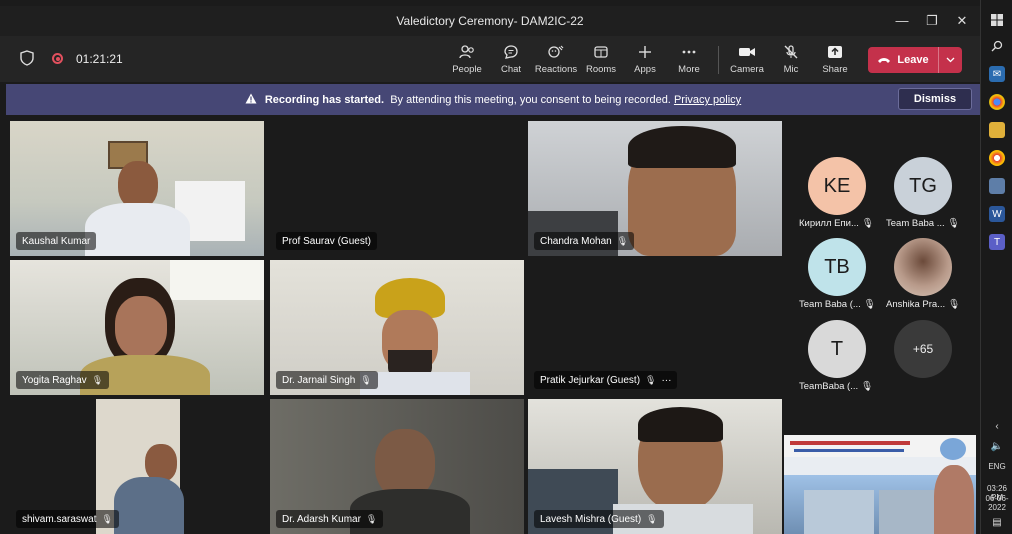  I want to click on minimize-button: —, so click(902, 21).